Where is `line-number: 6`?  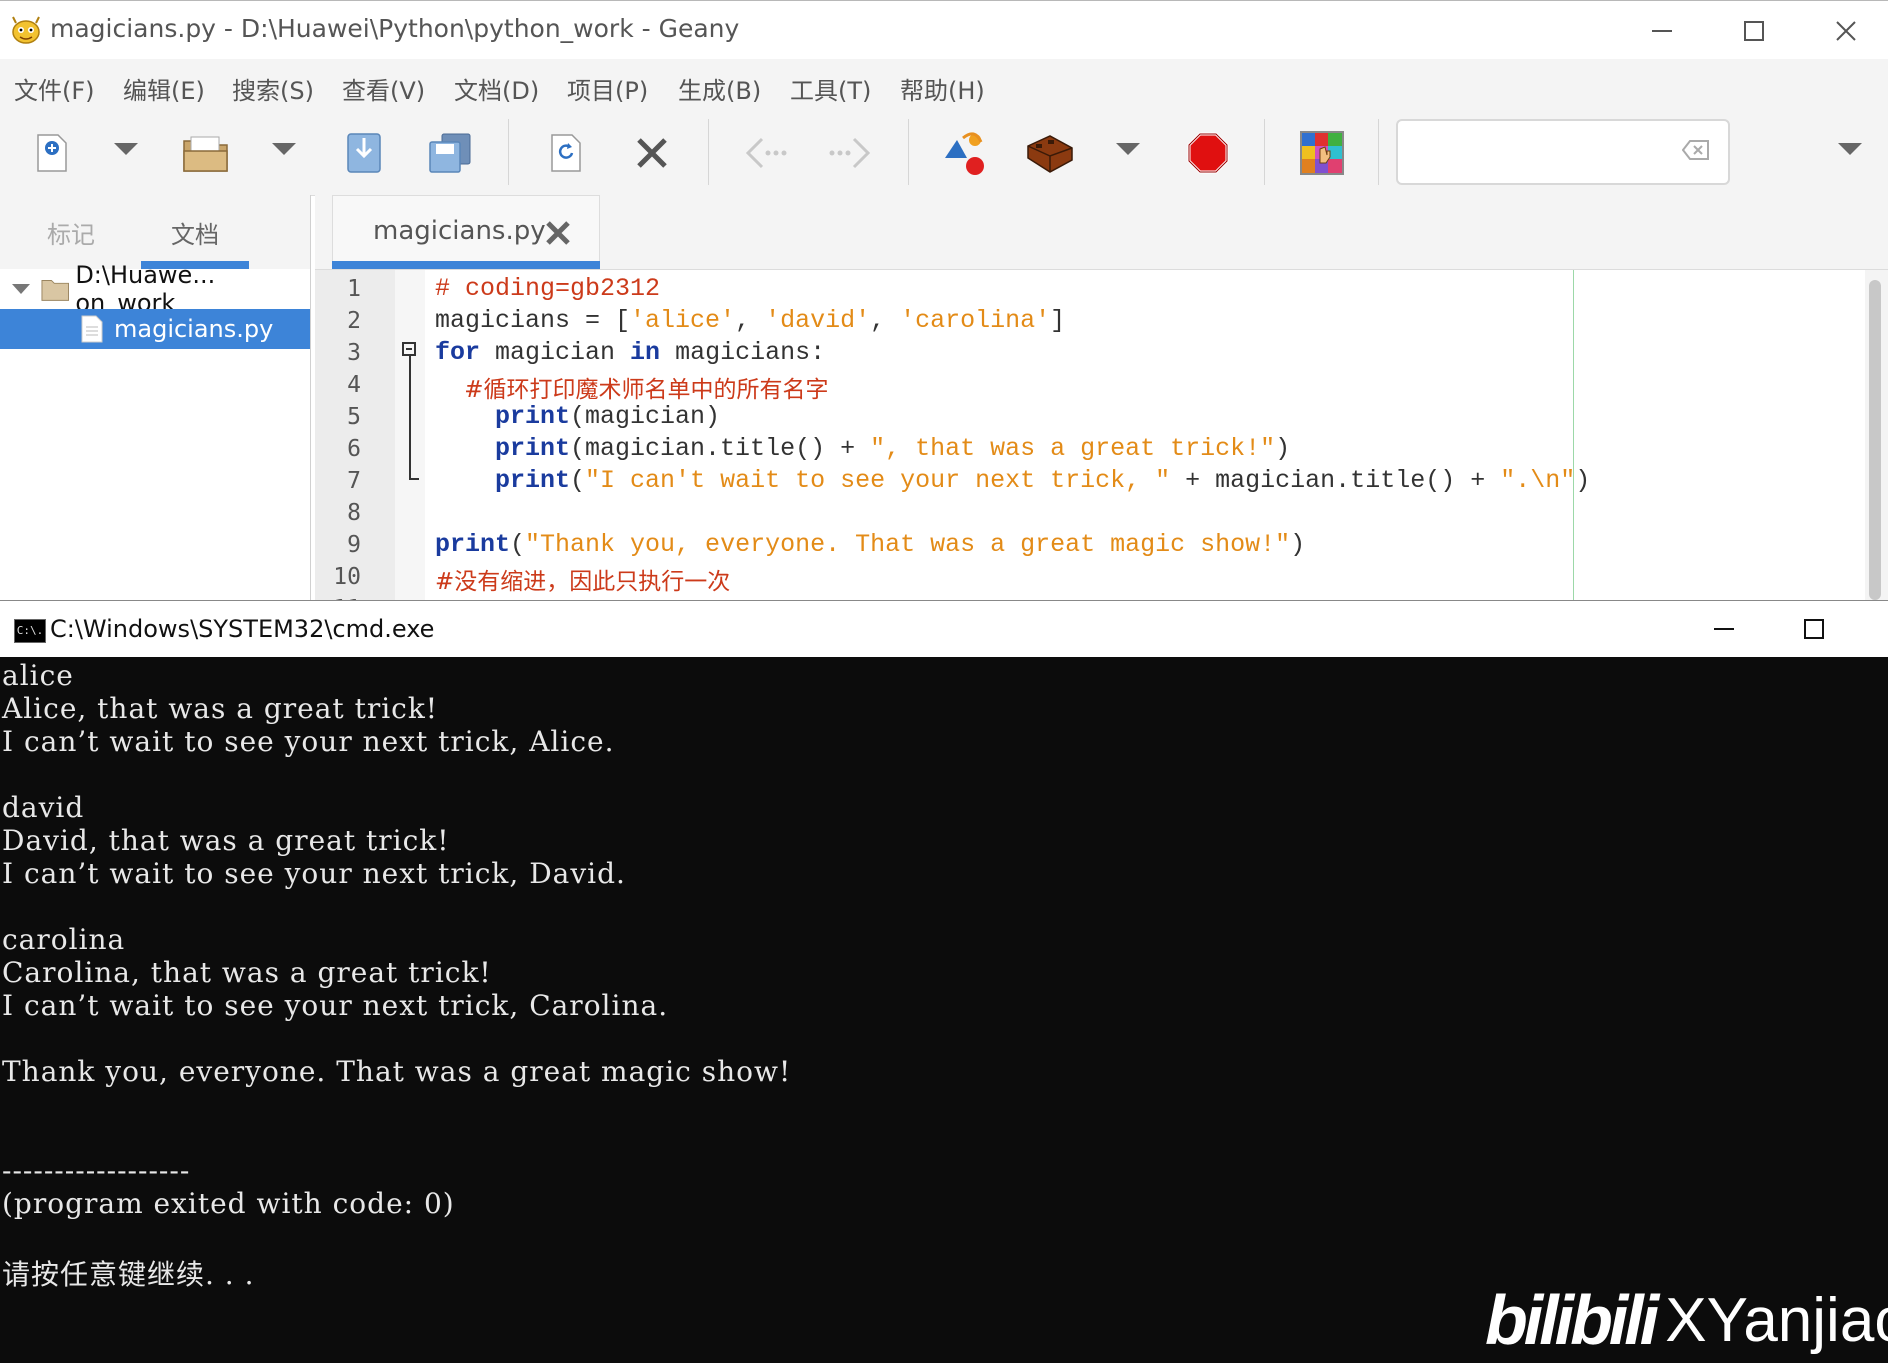 line-number: 6 is located at coordinates (354, 449).